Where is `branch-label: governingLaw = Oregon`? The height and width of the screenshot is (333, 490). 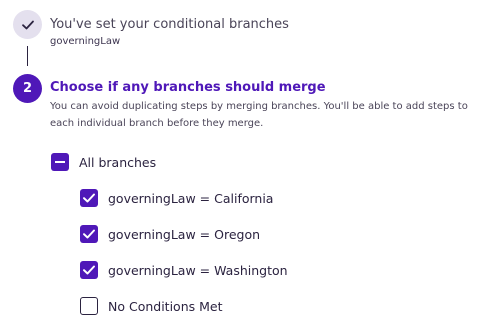
branch-label: governingLaw = Oregon is located at coordinates (184, 234).